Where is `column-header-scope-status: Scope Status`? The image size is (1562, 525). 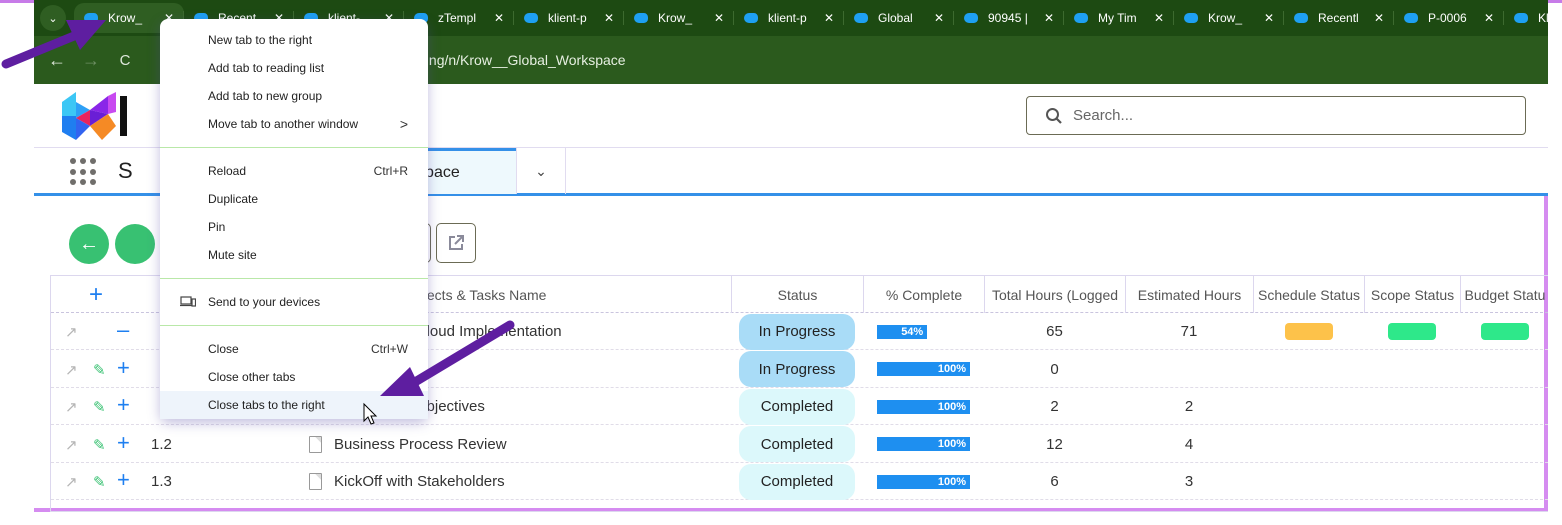 column-header-scope-status: Scope Status is located at coordinates (1412, 294).